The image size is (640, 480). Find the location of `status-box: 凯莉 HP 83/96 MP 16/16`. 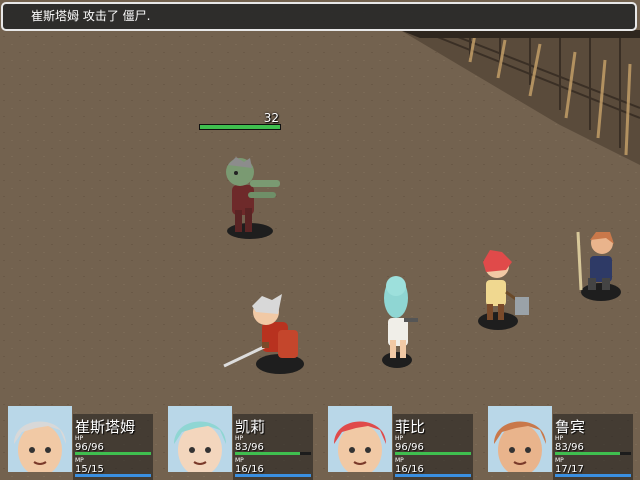

status-box: 凯莉 HP 83/96 MP 16/16 is located at coordinates (273, 447).